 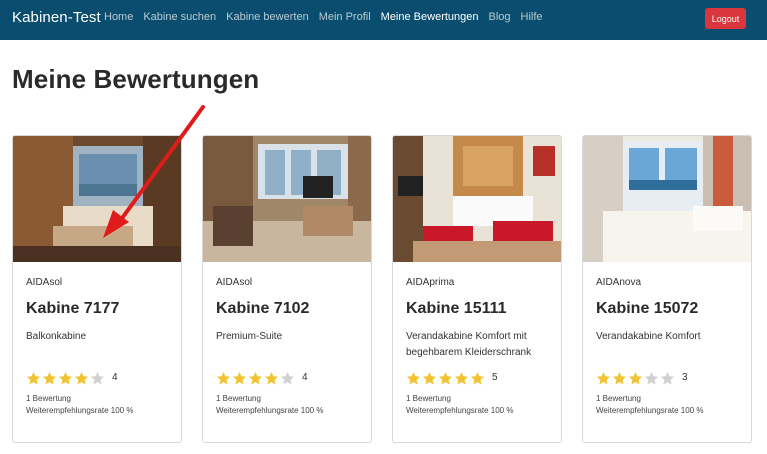 What do you see at coordinates (430, 282) in the screenshot?
I see `ship-name: AIDAprima` at bounding box center [430, 282].